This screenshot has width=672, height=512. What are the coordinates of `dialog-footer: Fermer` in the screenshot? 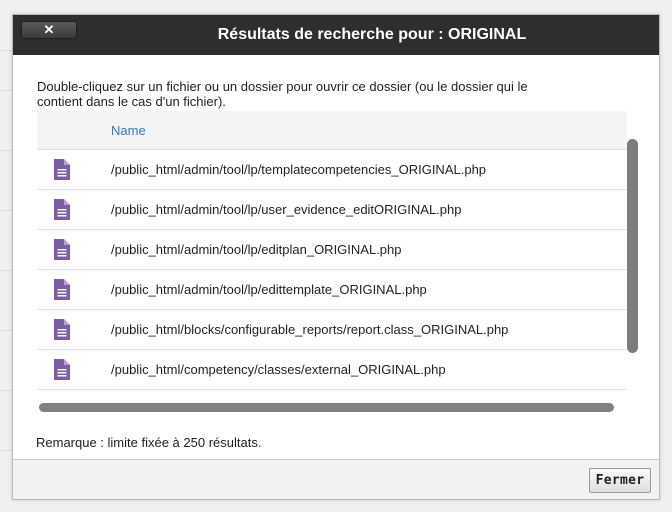 It's located at (336, 479).